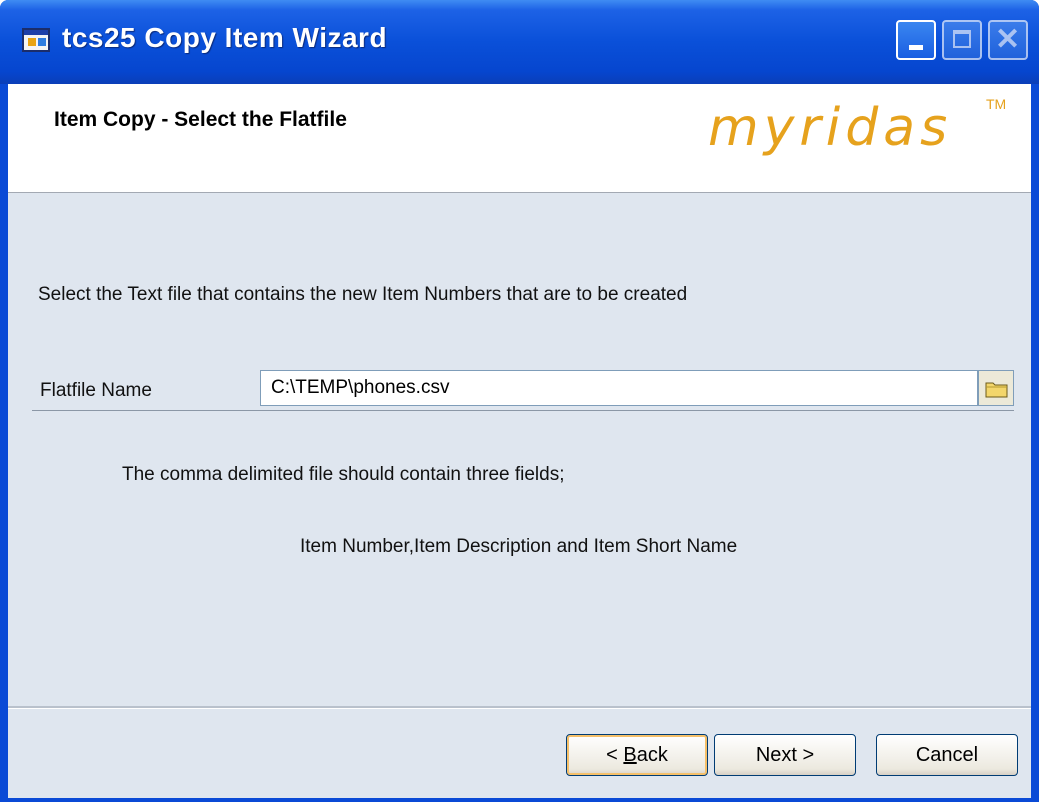 This screenshot has width=1039, height=802. Describe the element at coordinates (36, 40) in the screenshot. I see `app-icon` at that location.